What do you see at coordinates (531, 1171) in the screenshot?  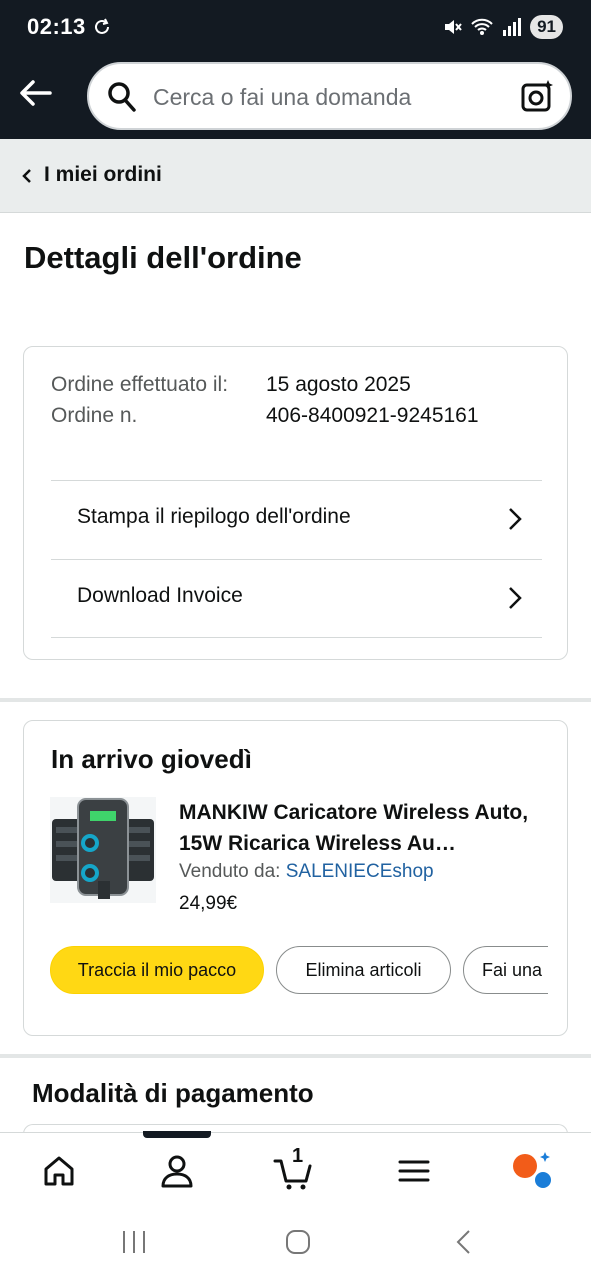 I see `rufus-icon` at bounding box center [531, 1171].